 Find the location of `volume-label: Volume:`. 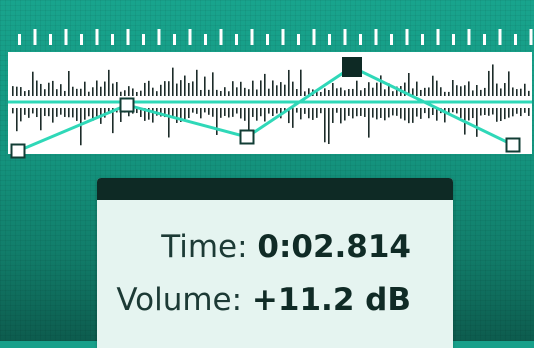

volume-label: Volume: is located at coordinates (179, 300).